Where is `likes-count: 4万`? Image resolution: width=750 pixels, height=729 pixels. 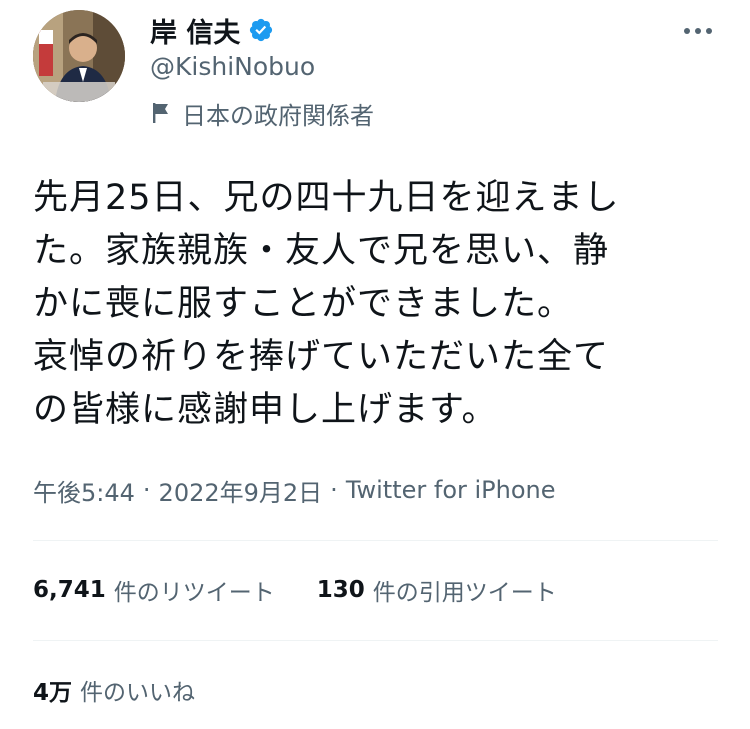 likes-count: 4万 is located at coordinates (53, 693).